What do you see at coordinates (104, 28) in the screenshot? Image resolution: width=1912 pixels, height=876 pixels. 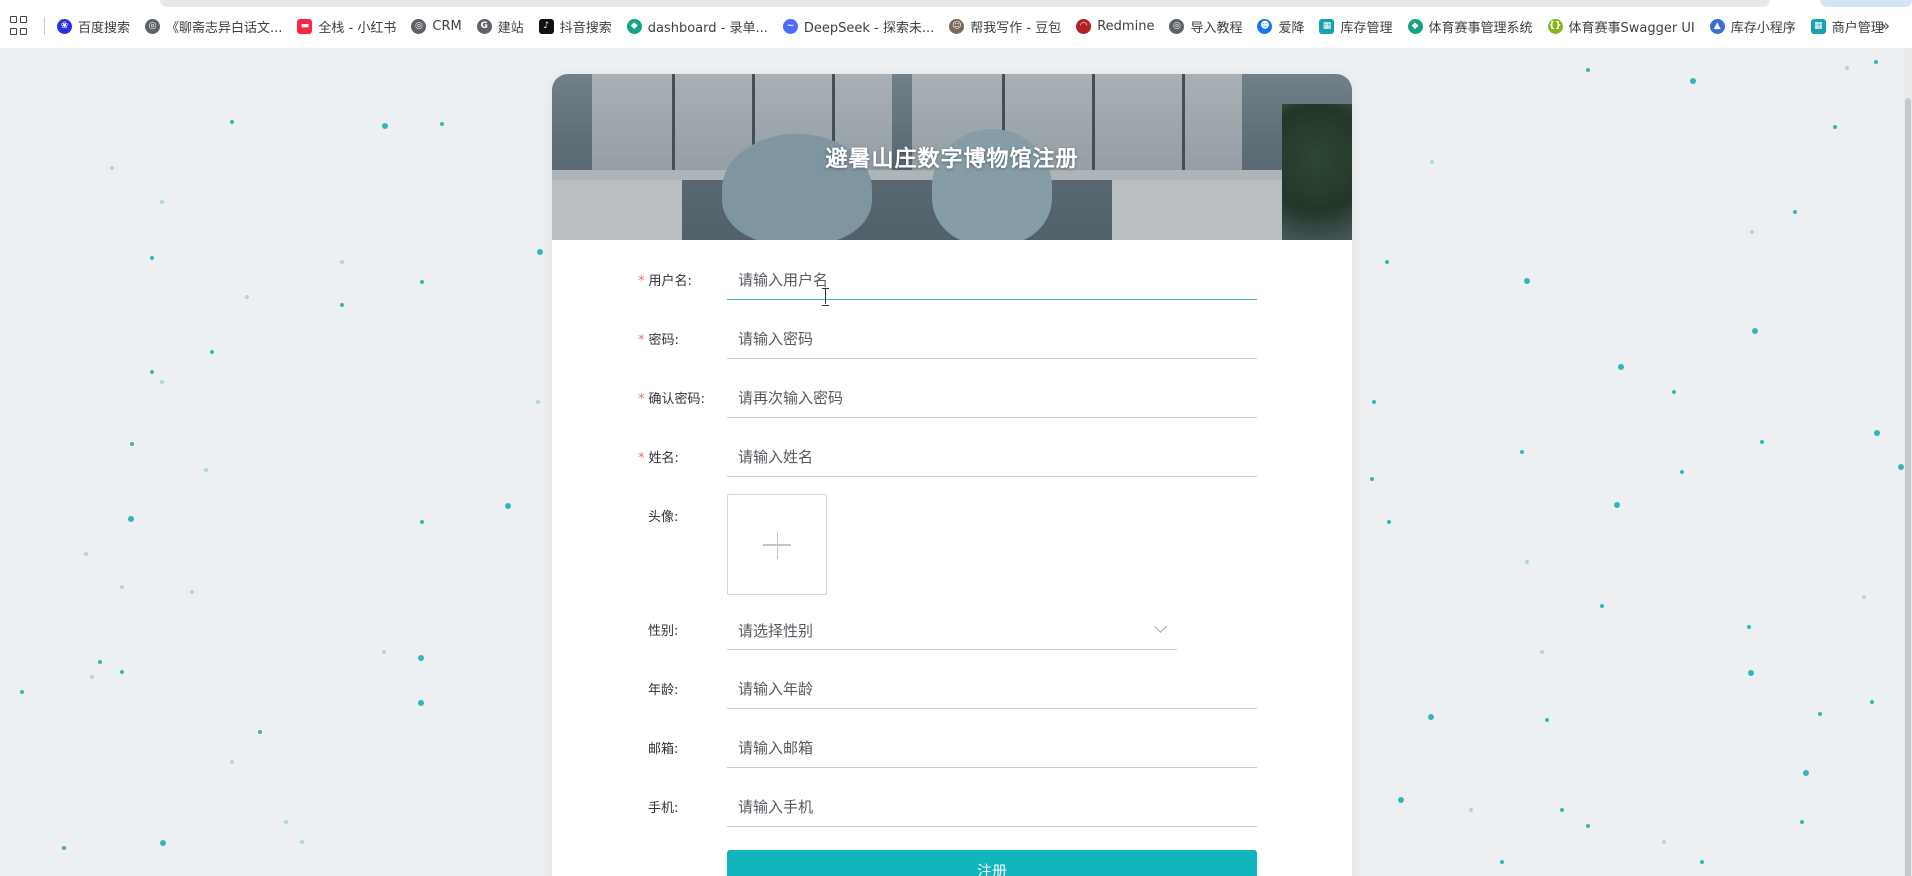 I see `bookmark-label: 百度搜索` at bounding box center [104, 28].